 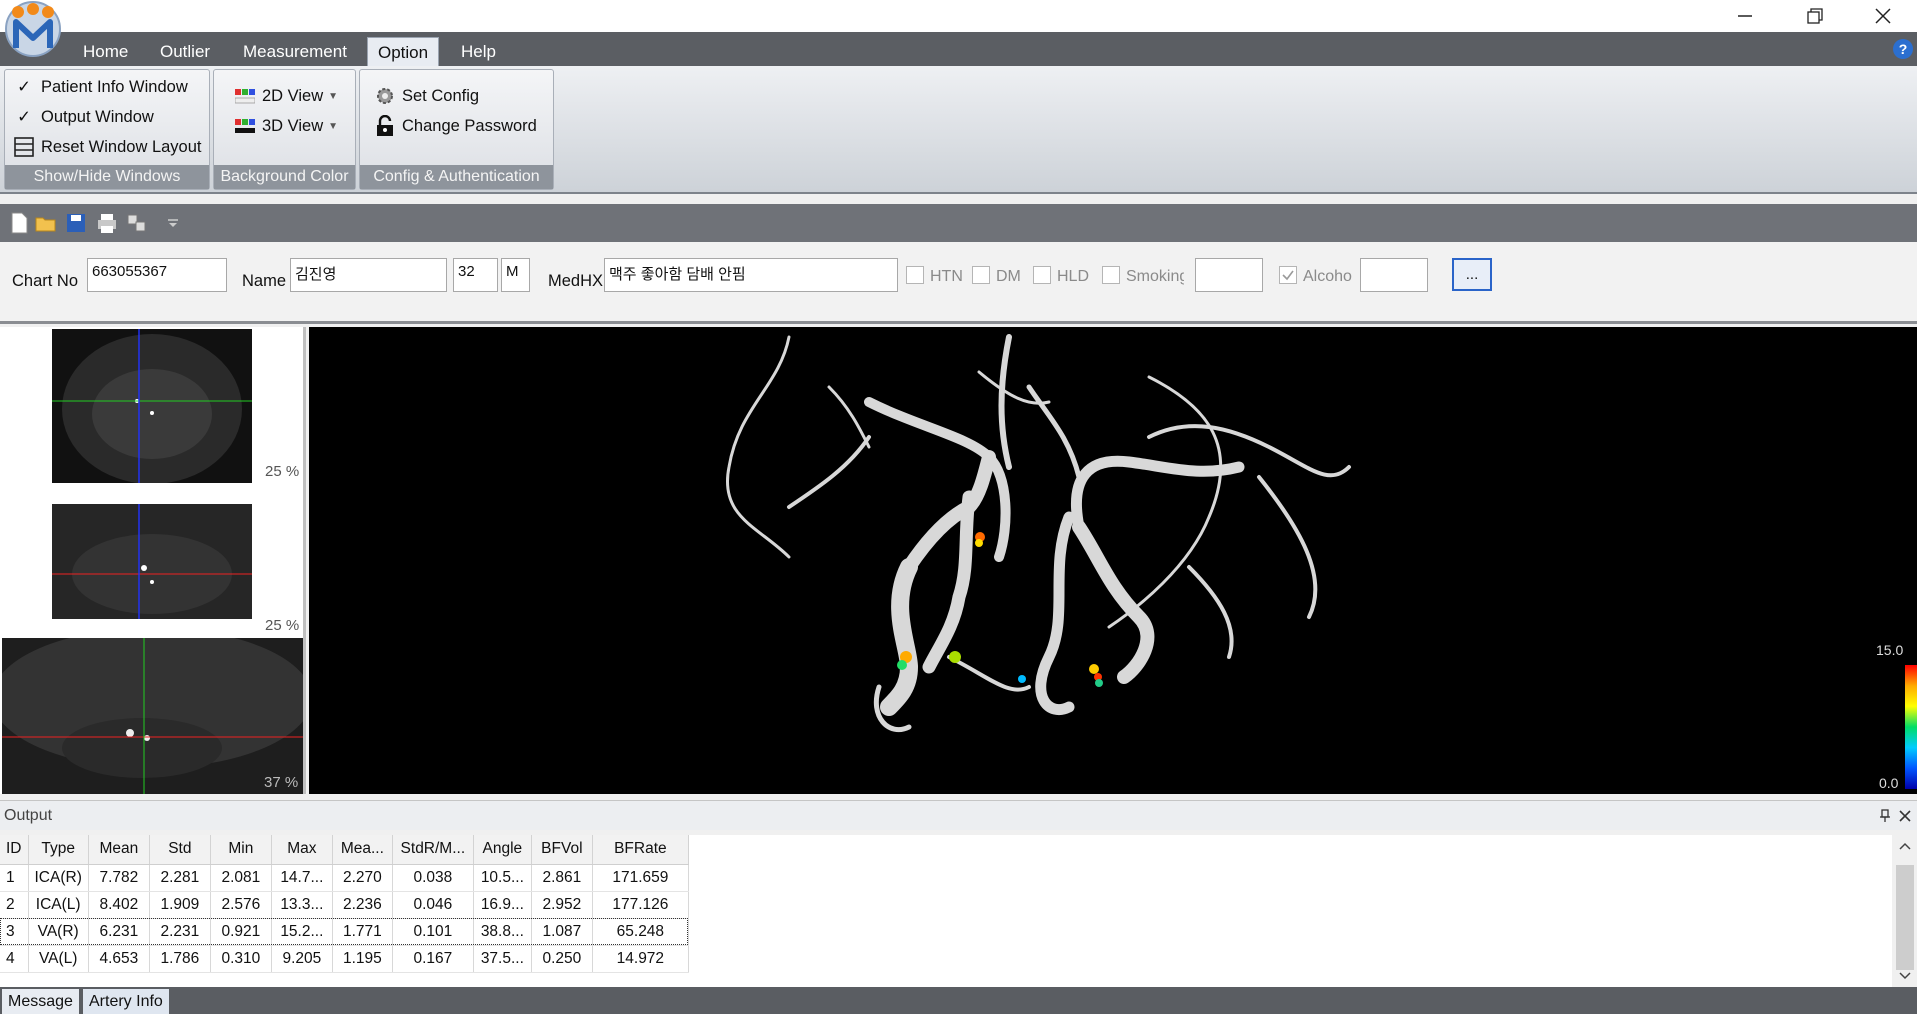 What do you see at coordinates (286, 126) in the screenshot?
I see `3d-view-color-button: 3D View ▼` at bounding box center [286, 126].